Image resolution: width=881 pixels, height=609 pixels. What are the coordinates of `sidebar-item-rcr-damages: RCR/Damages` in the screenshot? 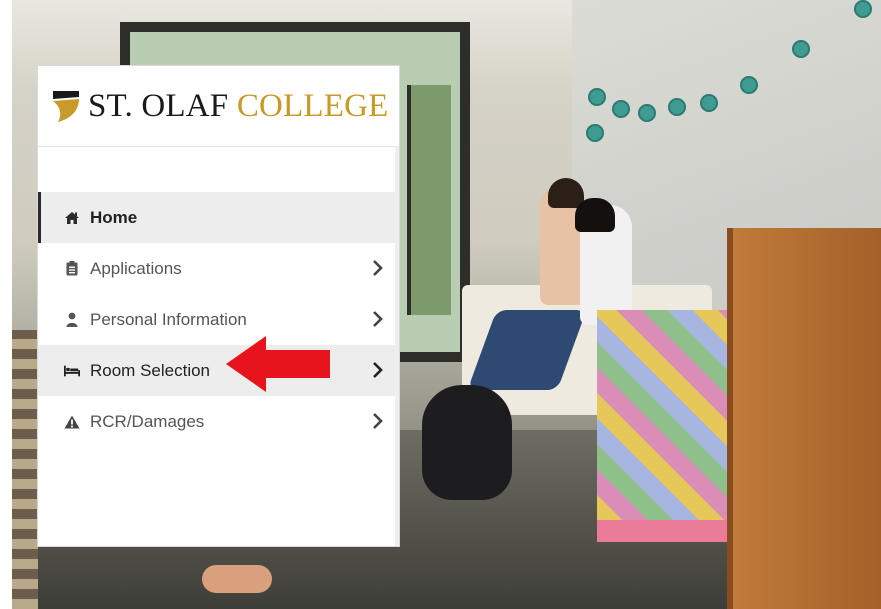 It's located at (218, 421).